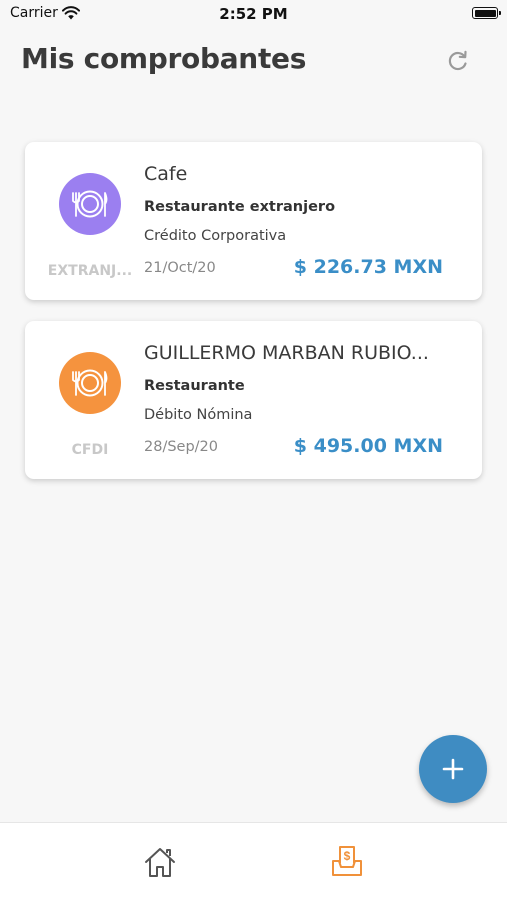 The height and width of the screenshot is (901, 507). I want to click on status-bar: Carrier 2:52 PM, so click(253, 15).